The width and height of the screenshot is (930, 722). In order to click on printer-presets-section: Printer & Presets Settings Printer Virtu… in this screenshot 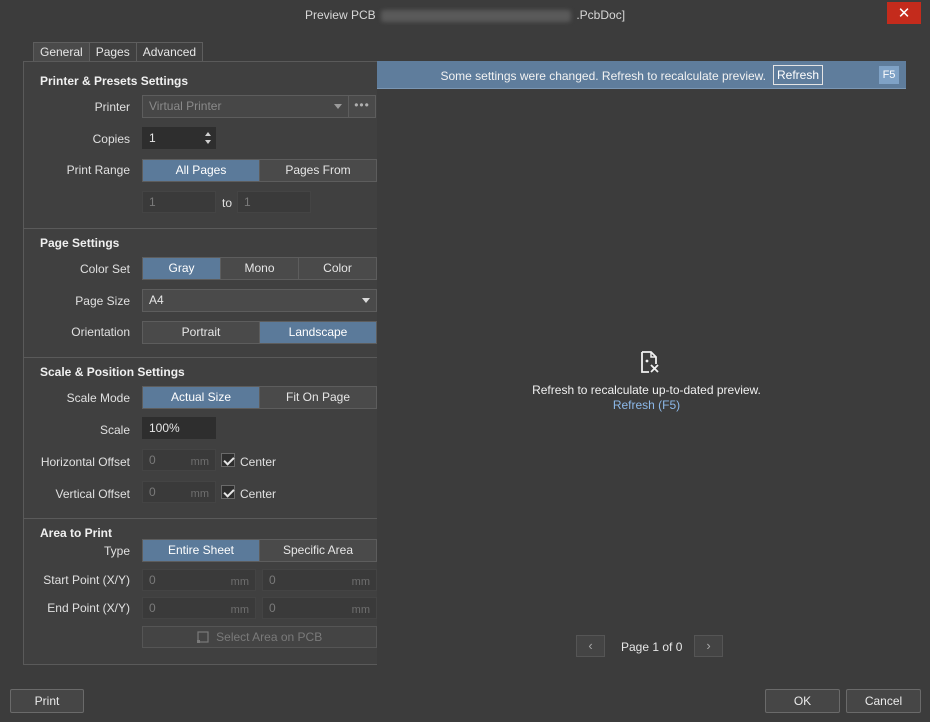, I will do `click(208, 145)`.